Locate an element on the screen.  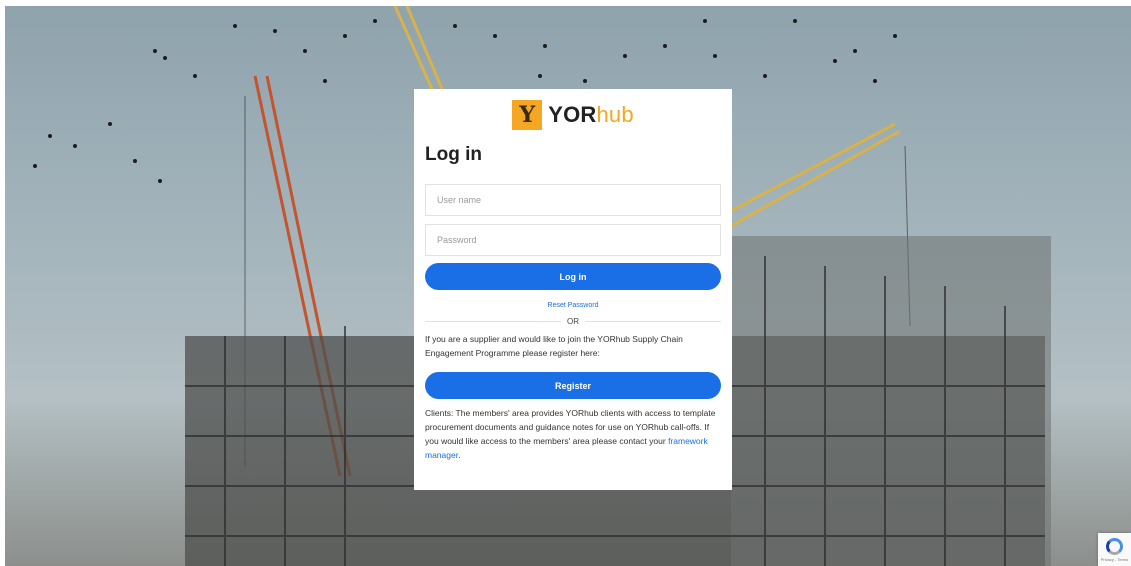
register-button: Register is located at coordinates (573, 385).